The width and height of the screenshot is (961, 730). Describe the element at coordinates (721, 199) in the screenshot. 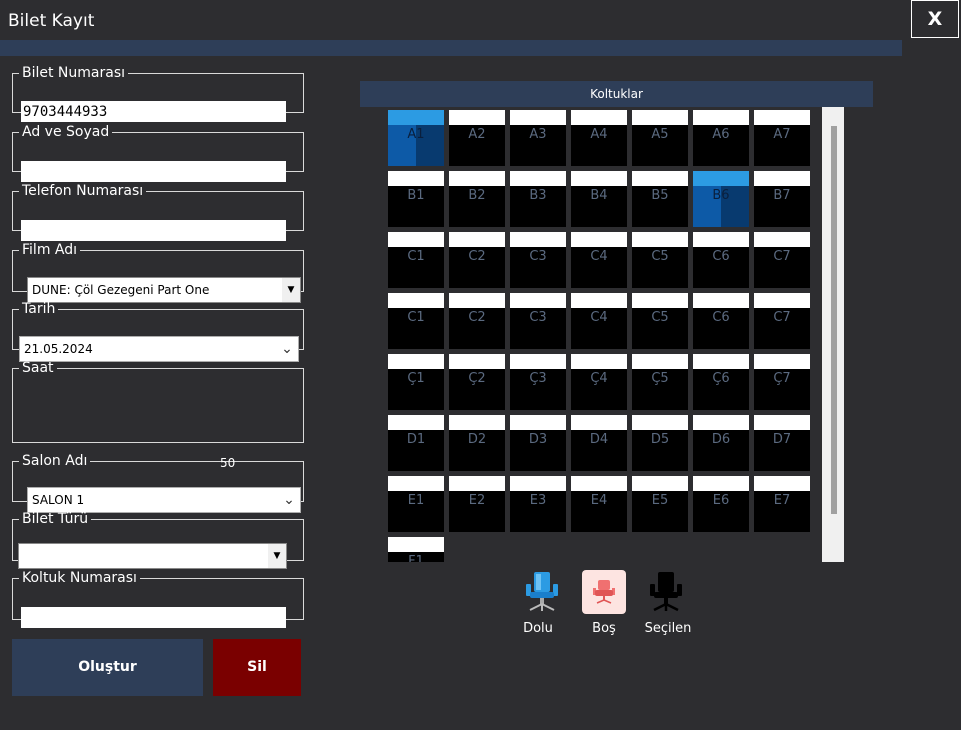

I see `seat: B6` at that location.